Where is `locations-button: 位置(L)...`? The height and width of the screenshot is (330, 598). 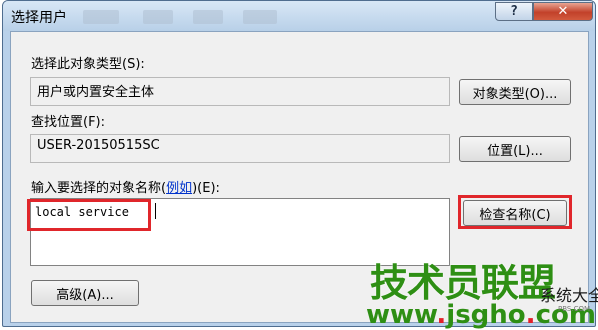 locations-button: 位置(L)... is located at coordinates (515, 149).